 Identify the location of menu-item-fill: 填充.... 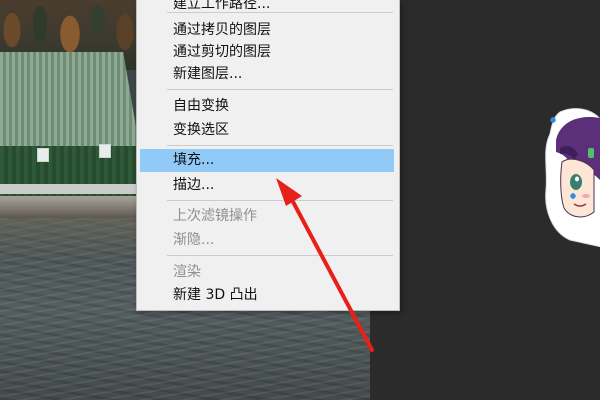
(267, 160).